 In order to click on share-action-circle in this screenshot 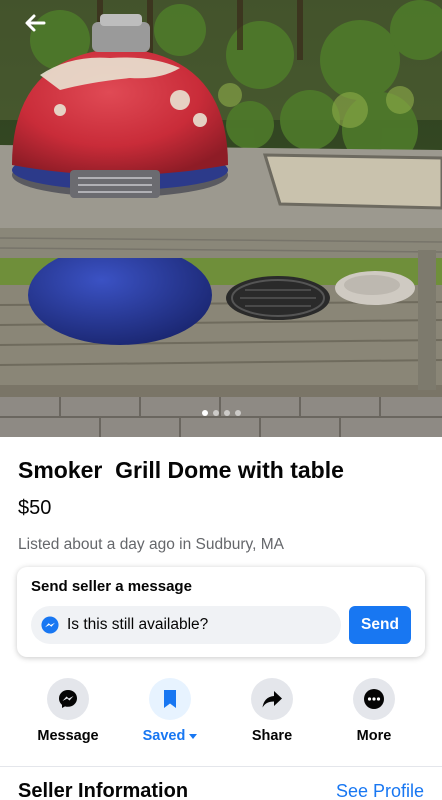, I will do `click(272, 699)`.